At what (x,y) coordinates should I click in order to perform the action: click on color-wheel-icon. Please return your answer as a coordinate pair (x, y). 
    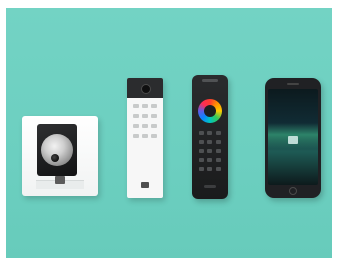
    Looking at the image, I should click on (210, 111).